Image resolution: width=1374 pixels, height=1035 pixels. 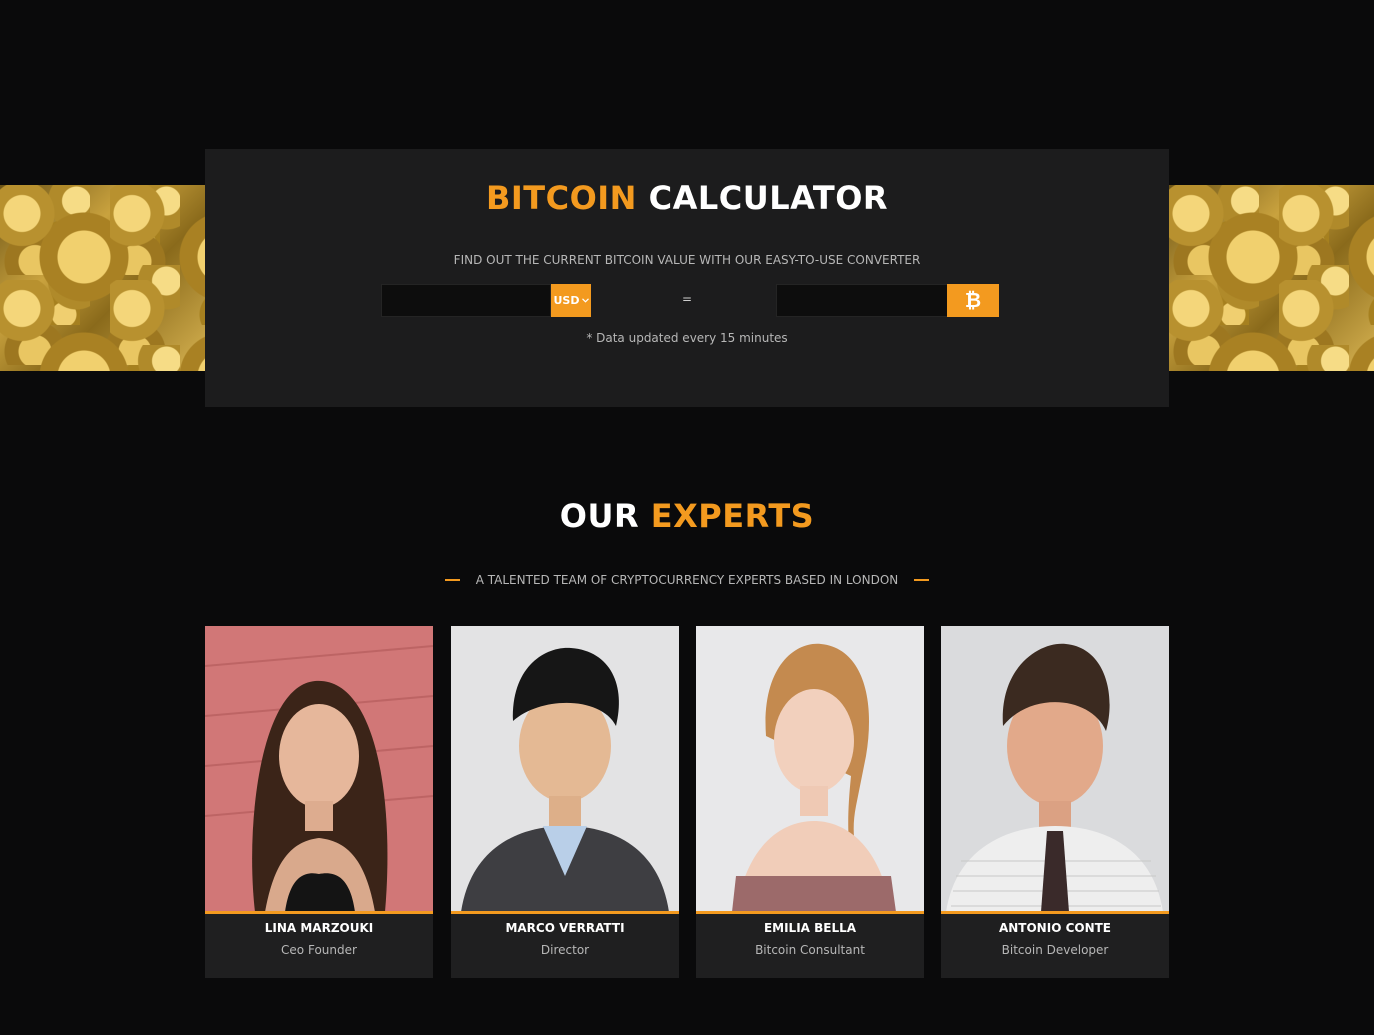 I want to click on bitcoin-button: ₿, so click(x=973, y=300).